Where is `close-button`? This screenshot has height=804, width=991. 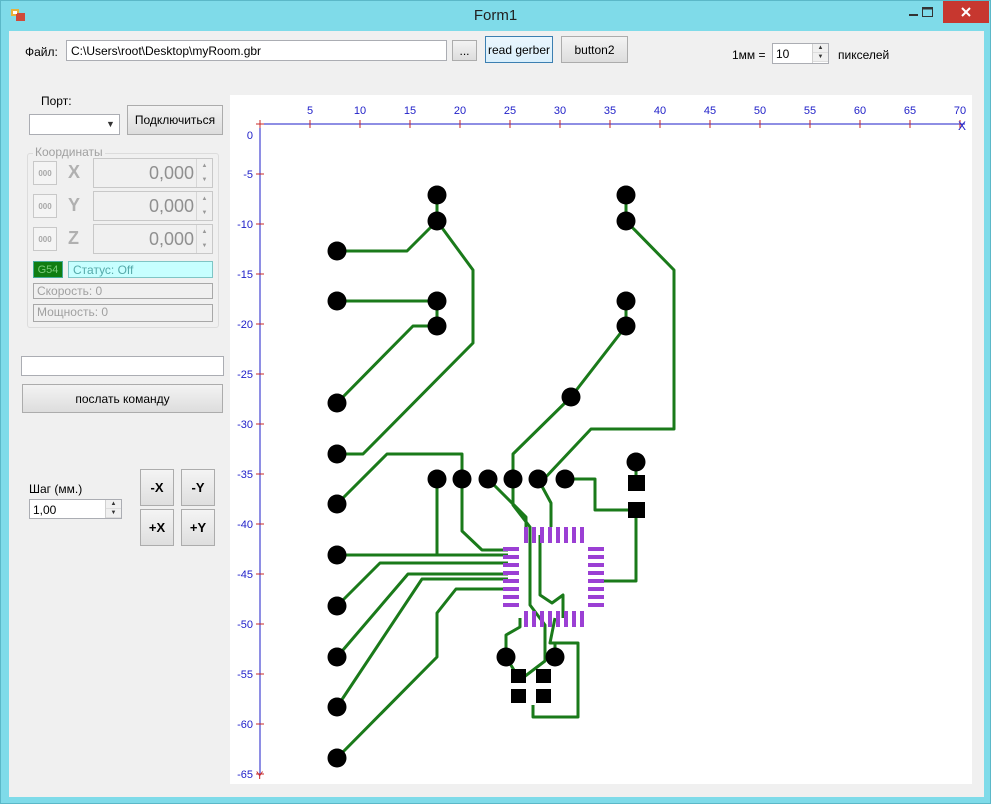
close-button is located at coordinates (966, 12).